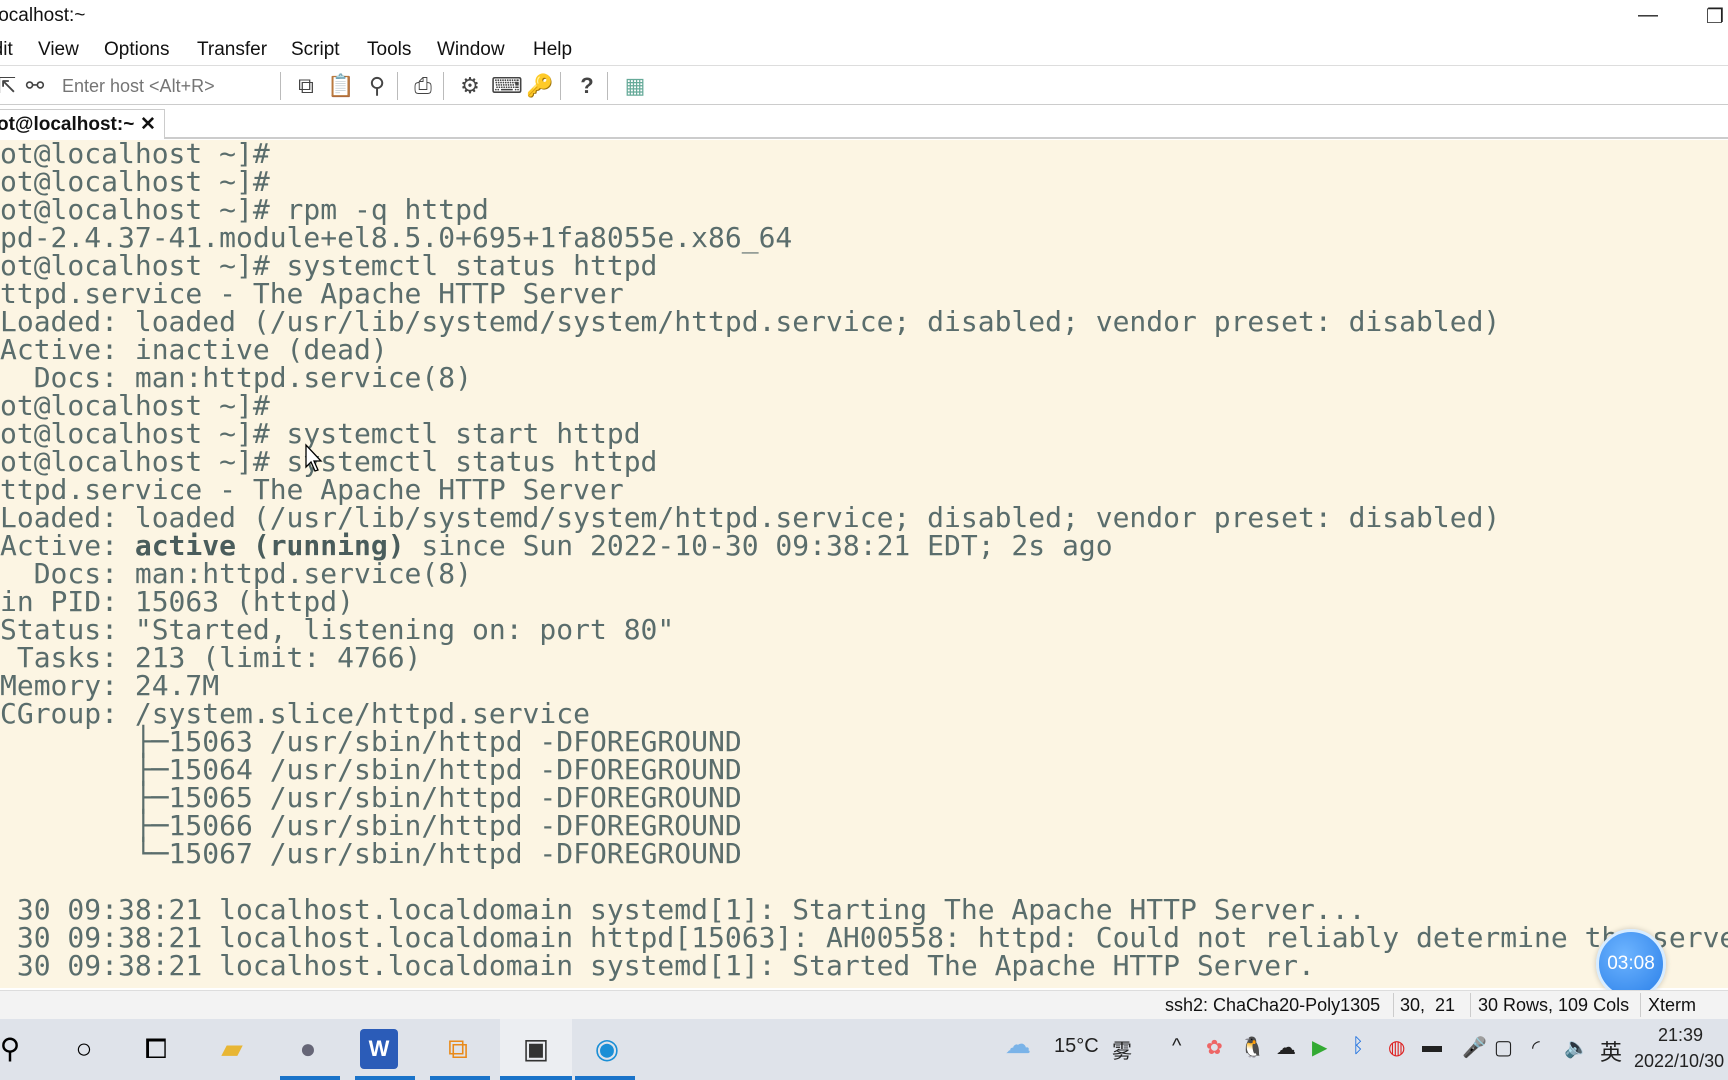 Image resolution: width=1728 pixels, height=1080 pixels. Describe the element at coordinates (1503, 1047) in the screenshot. I see `display-icon: ▢` at that location.